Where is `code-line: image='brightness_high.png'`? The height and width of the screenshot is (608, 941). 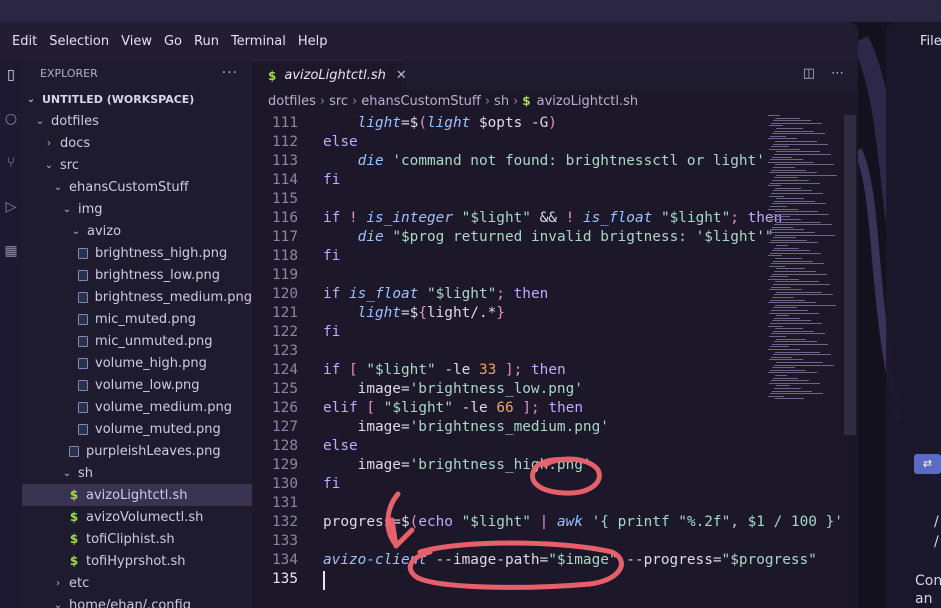 code-line: image='brightness_high.png' is located at coordinates (457, 465).